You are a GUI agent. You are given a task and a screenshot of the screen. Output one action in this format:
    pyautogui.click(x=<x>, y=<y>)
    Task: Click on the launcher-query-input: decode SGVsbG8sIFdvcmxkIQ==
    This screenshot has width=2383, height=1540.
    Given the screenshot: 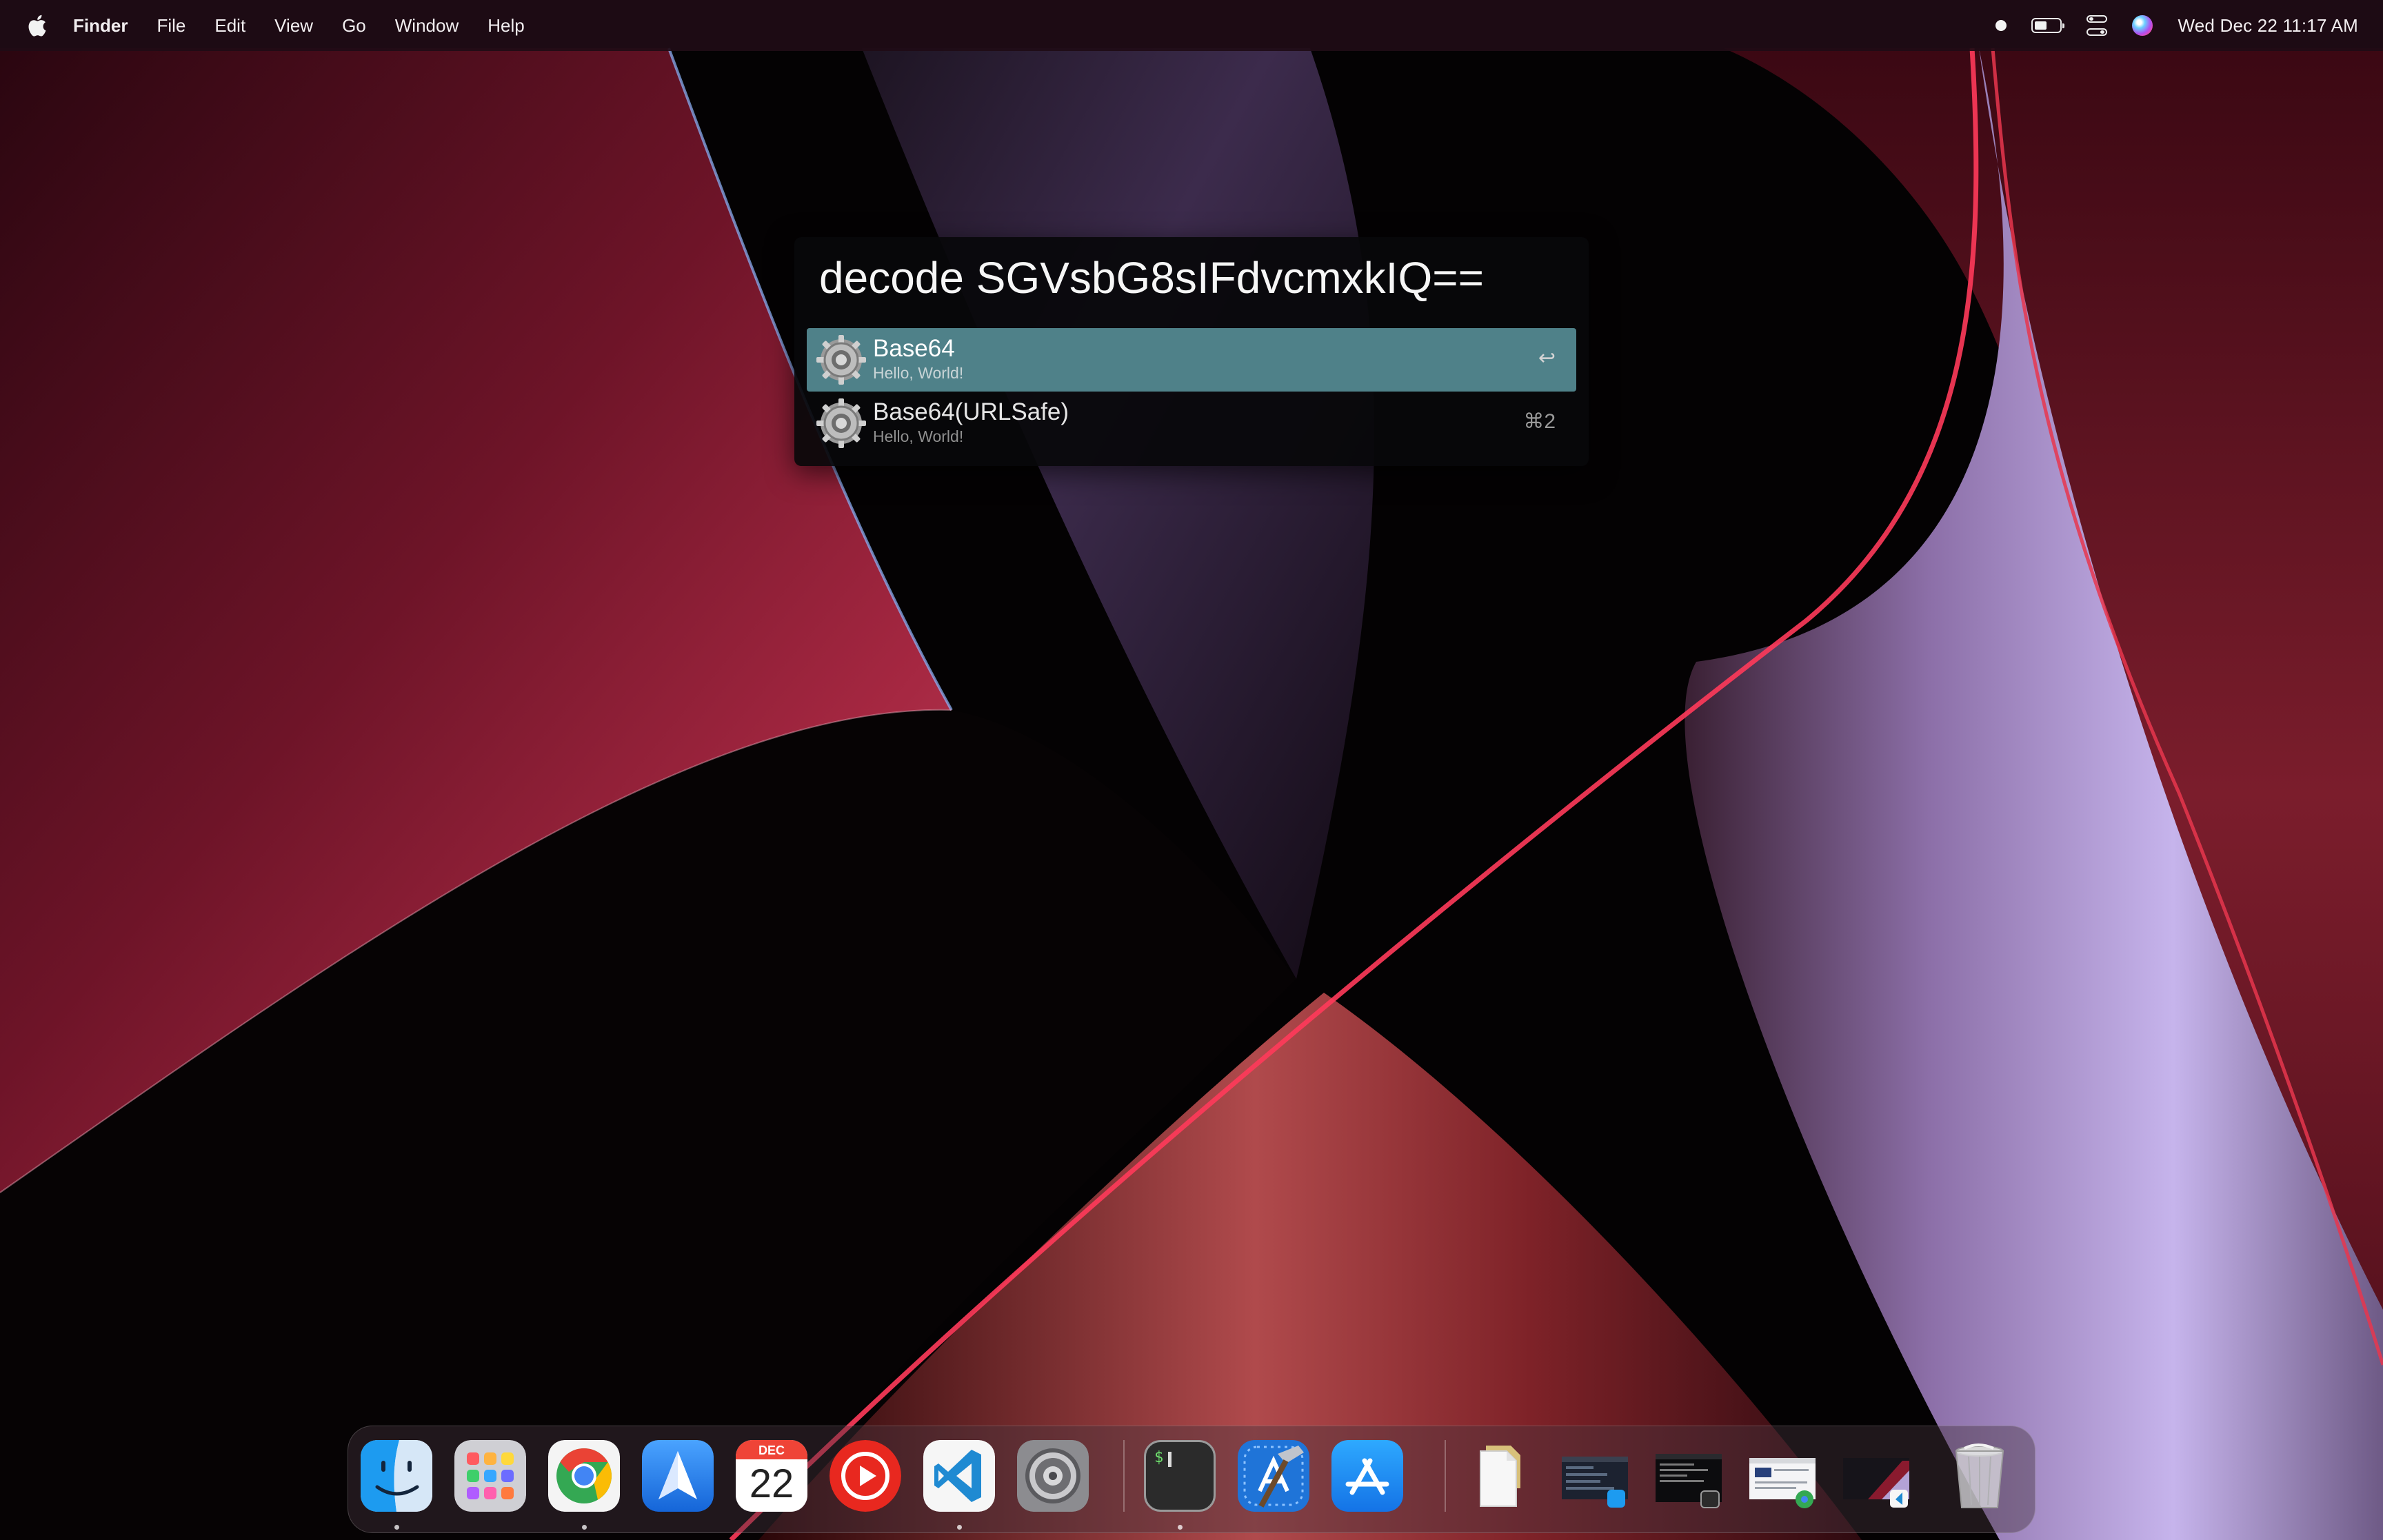 What is the action you would take?
    pyautogui.click(x=1151, y=278)
    